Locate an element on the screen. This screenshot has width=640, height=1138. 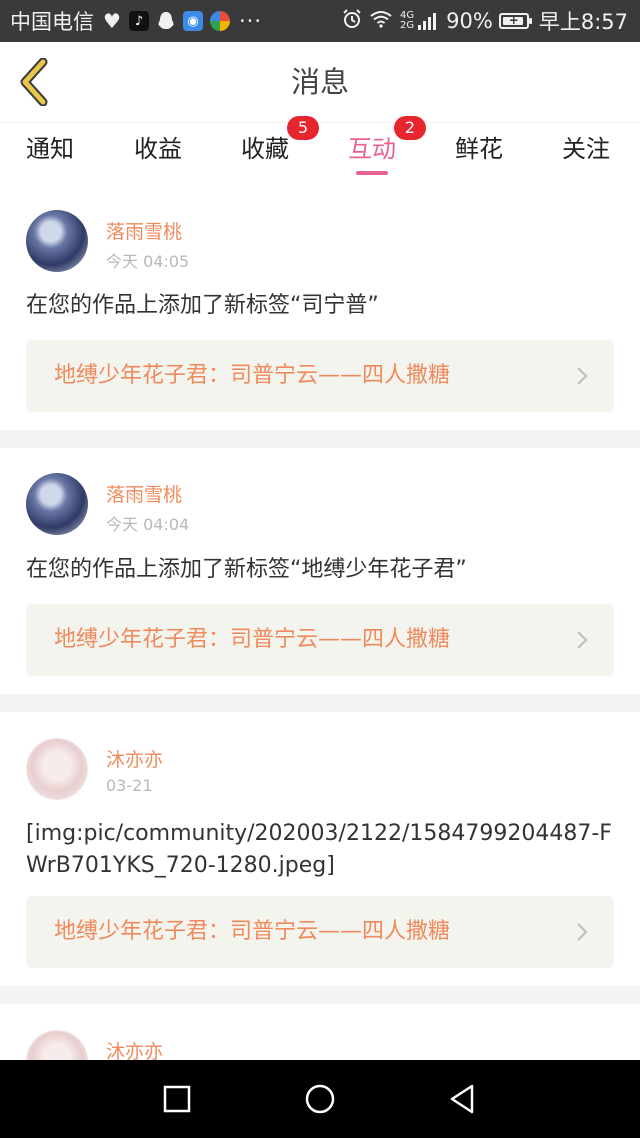
timestamp: 03-21 is located at coordinates (129, 785).